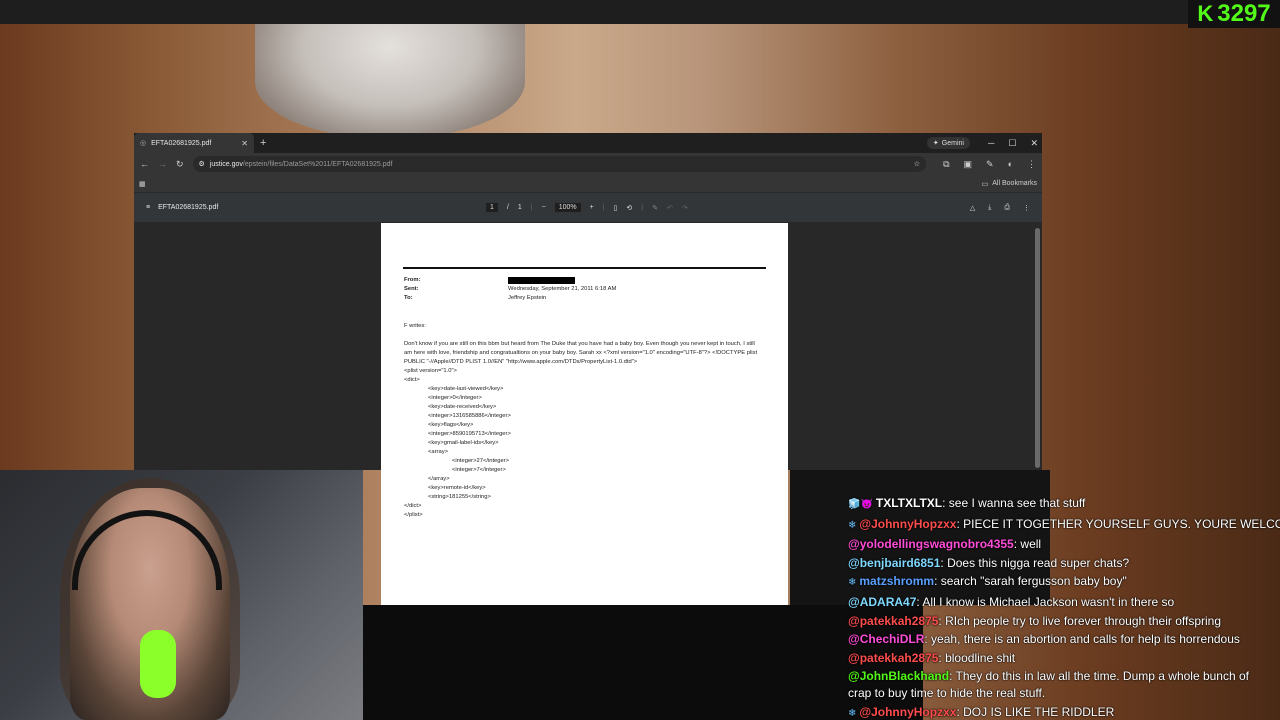  Describe the element at coordinates (469, 434) in the screenshot. I see `xml-line: <integer>8590195713</integer>` at that location.